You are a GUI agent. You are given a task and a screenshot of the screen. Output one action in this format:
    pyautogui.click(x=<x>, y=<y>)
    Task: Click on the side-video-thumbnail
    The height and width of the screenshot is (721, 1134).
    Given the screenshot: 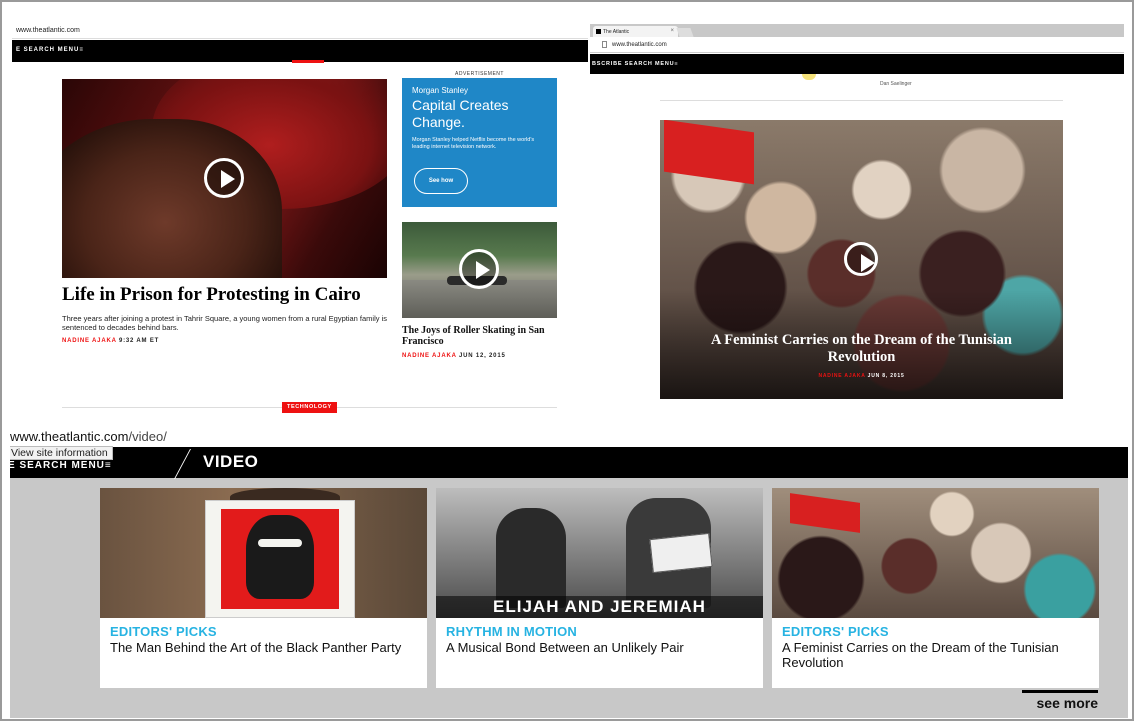 What is the action you would take?
    pyautogui.click(x=479, y=270)
    